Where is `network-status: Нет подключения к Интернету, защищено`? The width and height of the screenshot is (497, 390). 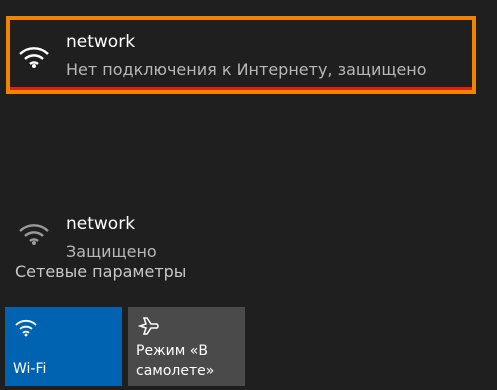 network-status: Нет подключения к Интернету, защищено is located at coordinates (246, 69).